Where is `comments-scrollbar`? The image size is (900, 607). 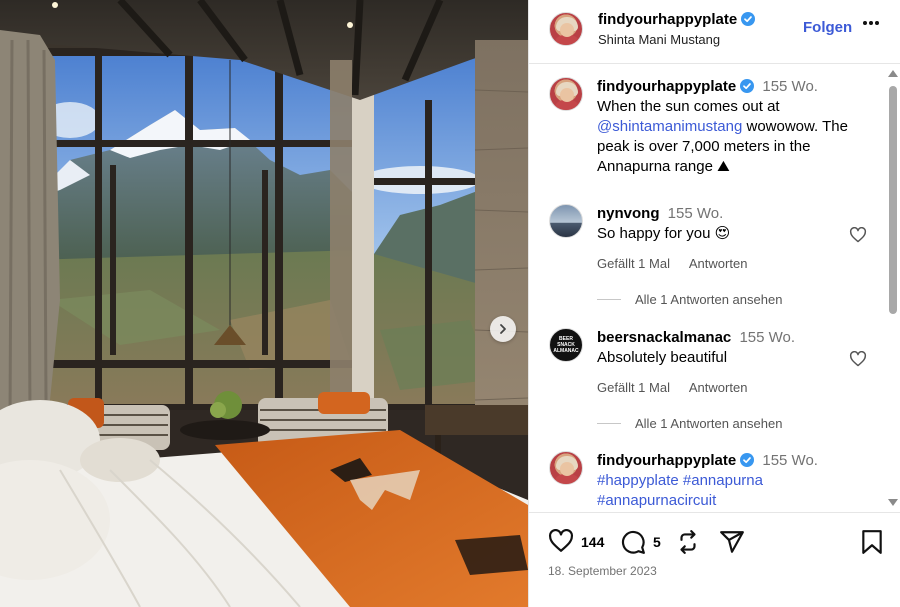
comments-scrollbar is located at coordinates (893, 288).